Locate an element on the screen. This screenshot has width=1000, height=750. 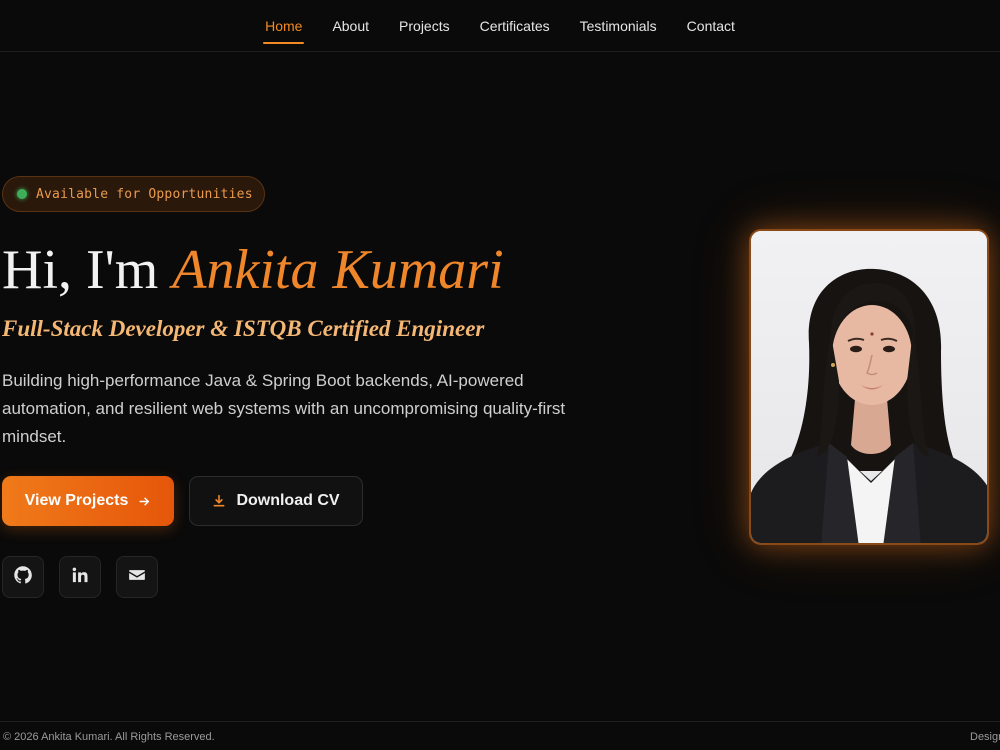
download-cv-label: Download CV is located at coordinates (288, 500).